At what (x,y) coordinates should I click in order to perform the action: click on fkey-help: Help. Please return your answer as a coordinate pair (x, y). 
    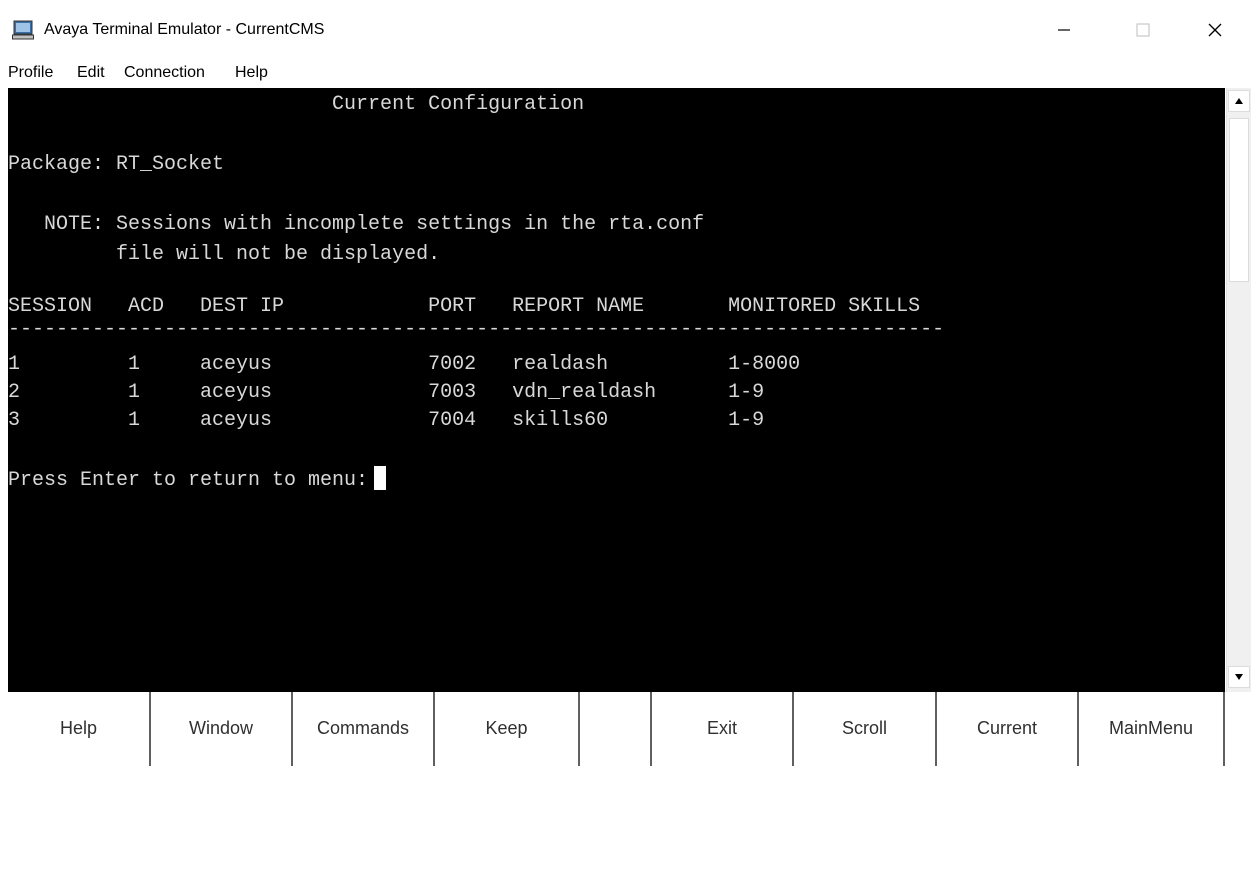
    Looking at the image, I should click on (79, 729).